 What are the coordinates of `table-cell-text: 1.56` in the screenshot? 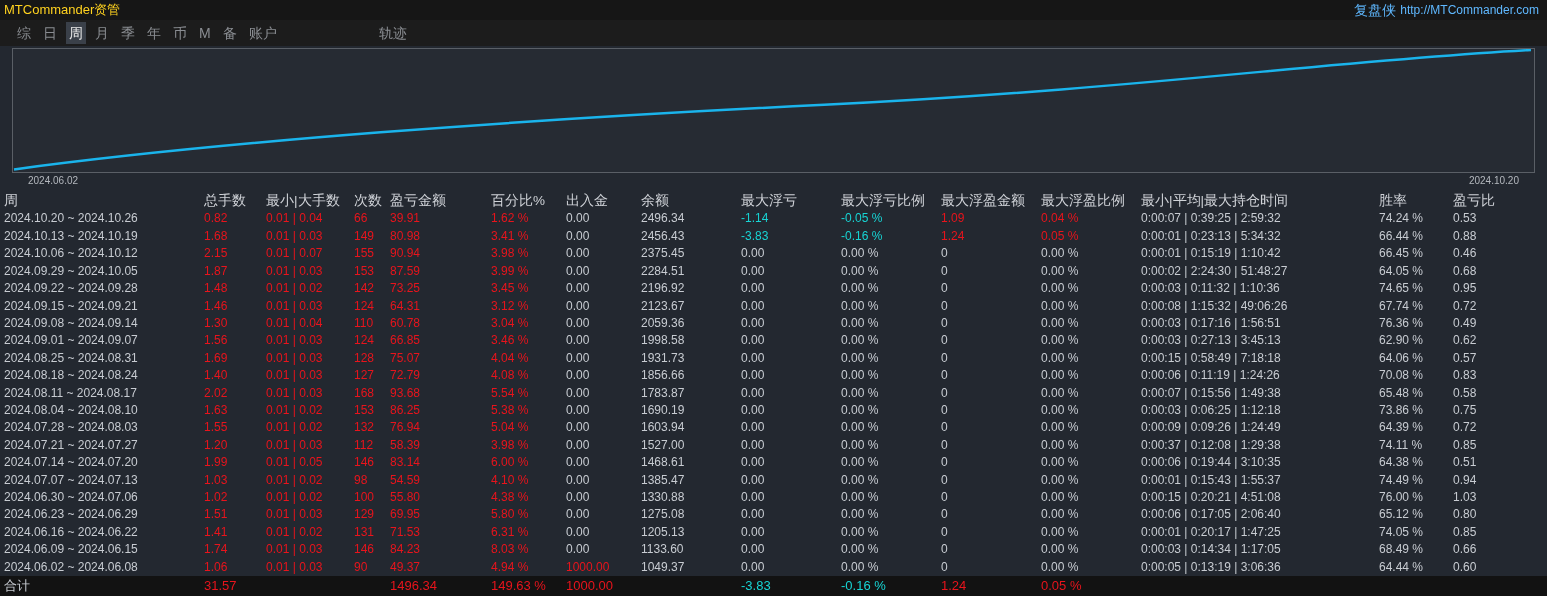 It's located at (216, 341).